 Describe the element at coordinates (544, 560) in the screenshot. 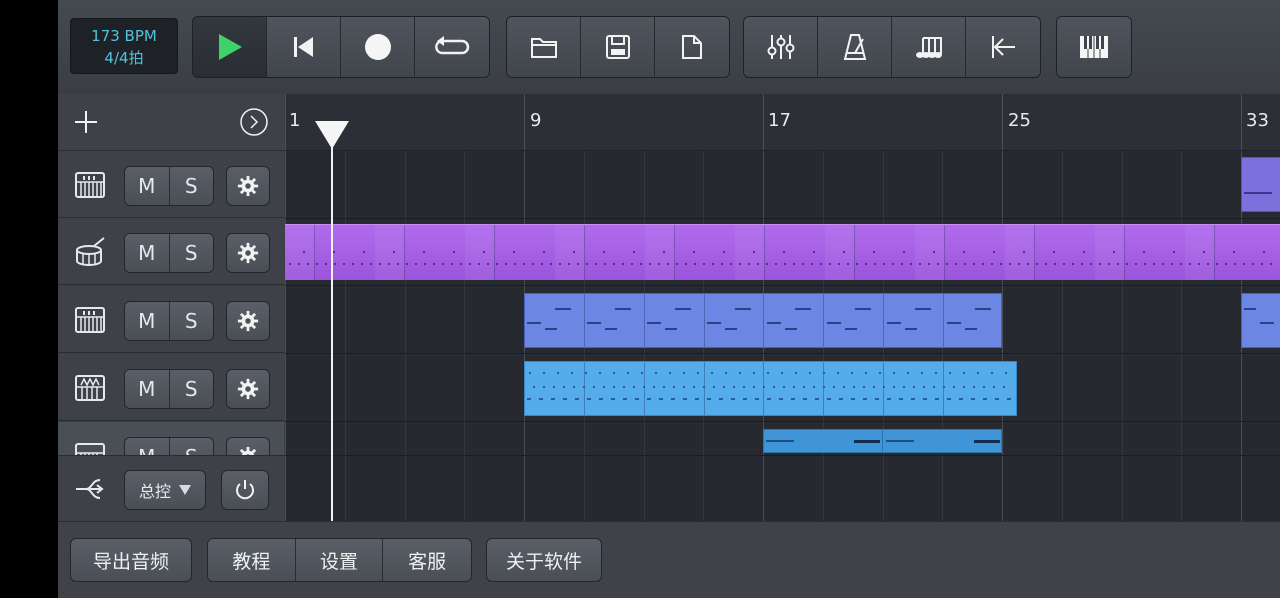

I see `about-button: 关于软件` at that location.